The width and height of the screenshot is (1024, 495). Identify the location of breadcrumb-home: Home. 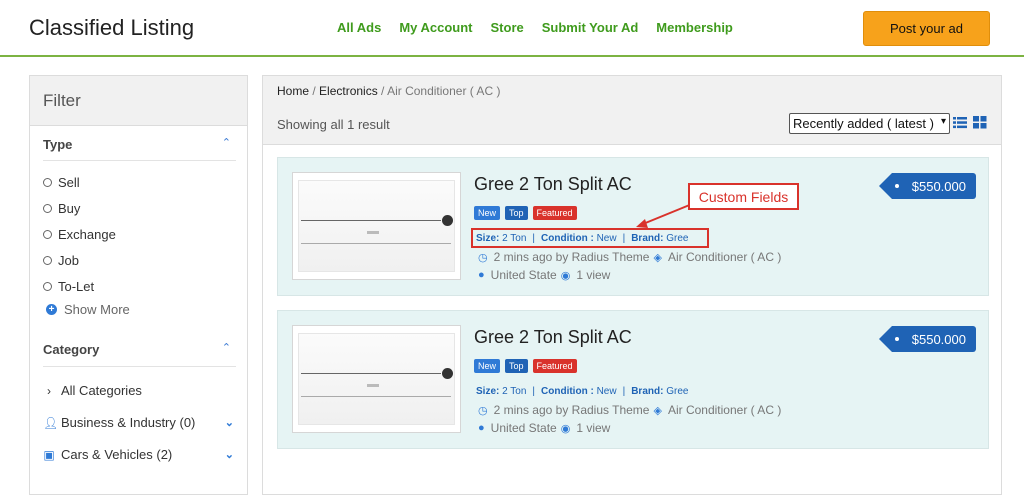
(293, 91).